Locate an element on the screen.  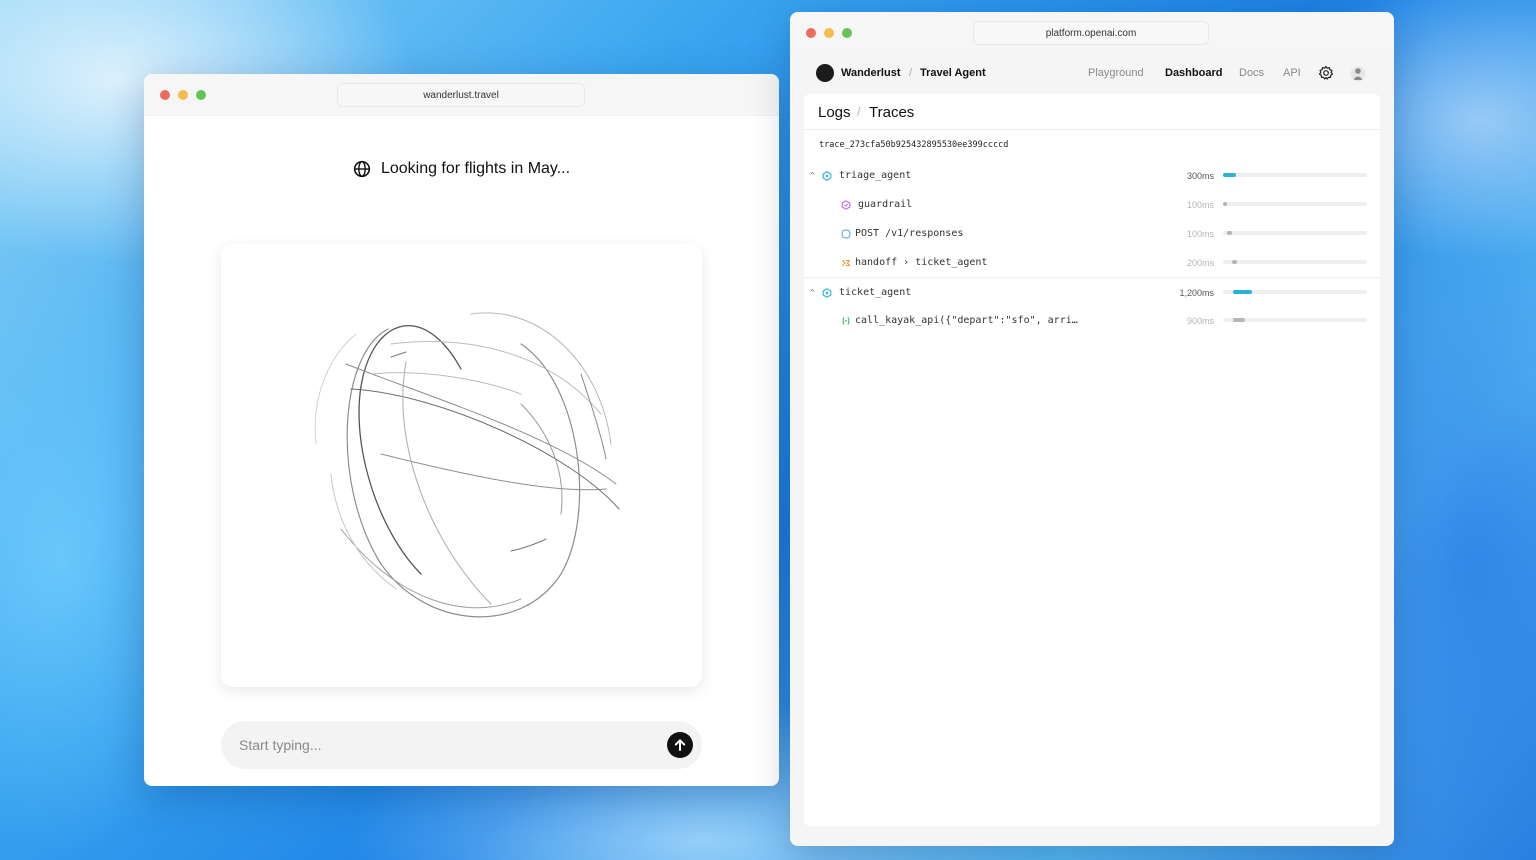
span-label: triage_agent is located at coordinates (875, 175).